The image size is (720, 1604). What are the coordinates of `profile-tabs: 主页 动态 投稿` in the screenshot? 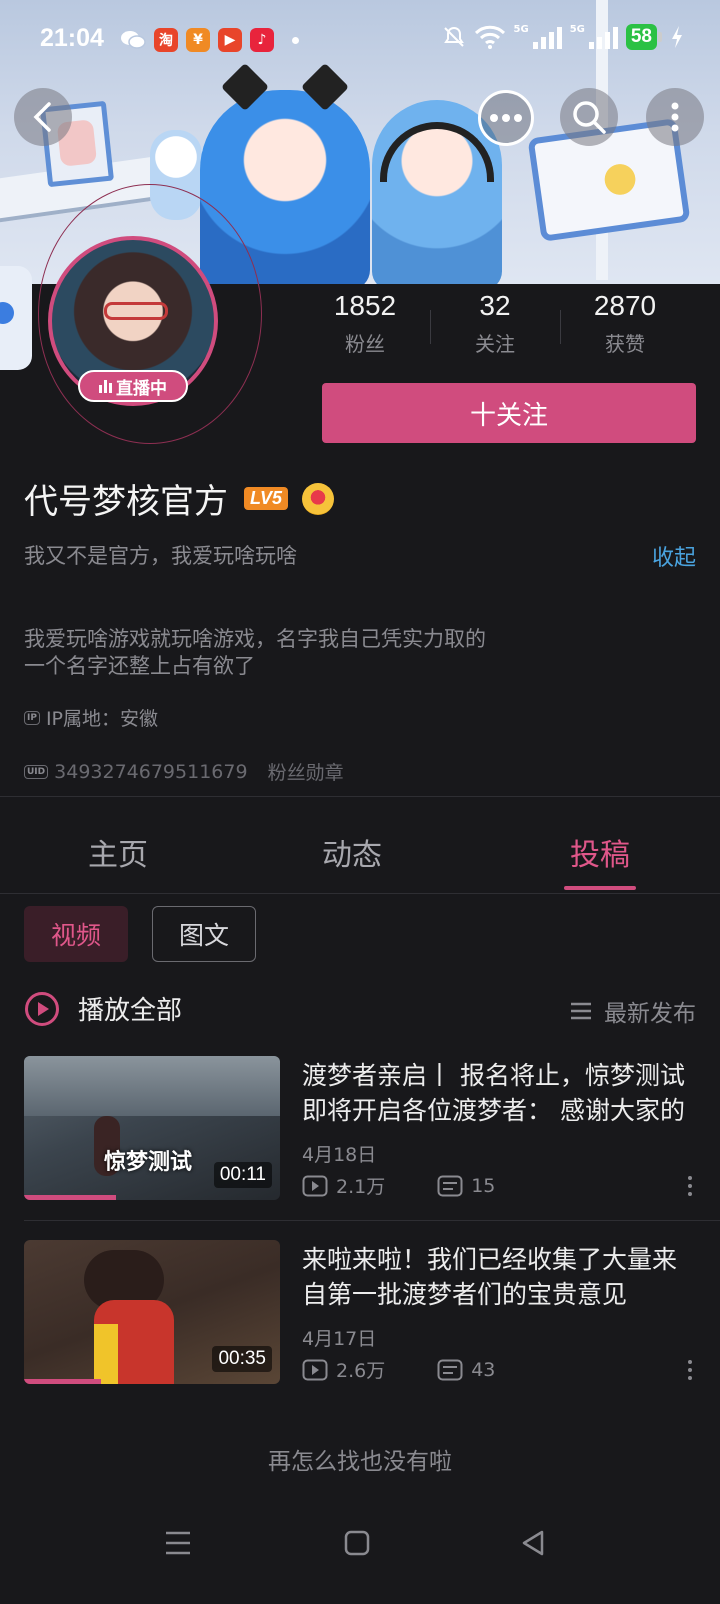 It's located at (360, 852).